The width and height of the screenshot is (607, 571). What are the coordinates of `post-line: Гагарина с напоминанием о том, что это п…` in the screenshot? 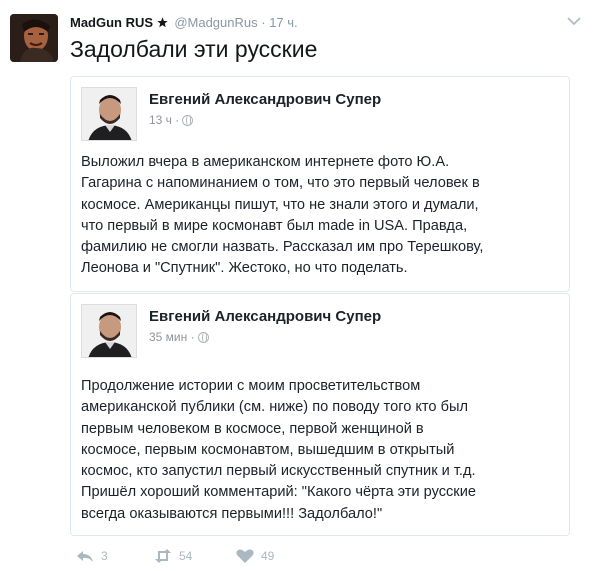 It's located at (280, 183).